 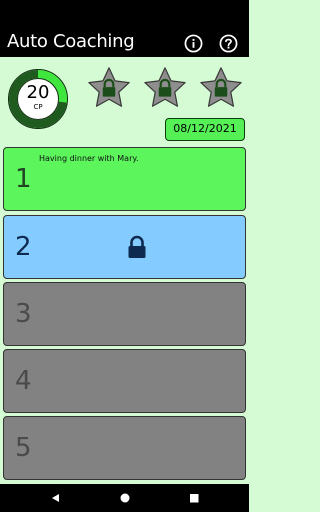 What do you see at coordinates (38, 107) in the screenshot?
I see `cp-unit-label: CP` at bounding box center [38, 107].